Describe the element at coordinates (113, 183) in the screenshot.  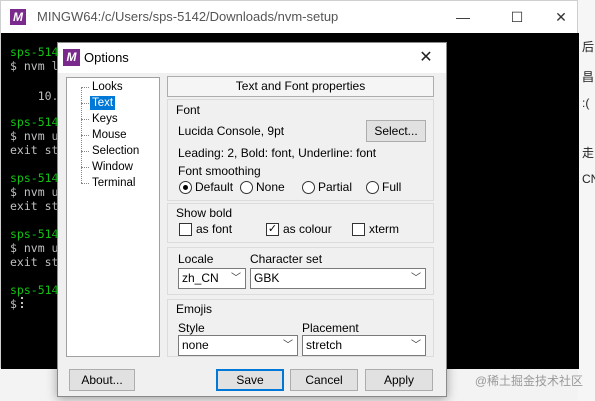
I see `tree-item-terminal: Terminal` at that location.